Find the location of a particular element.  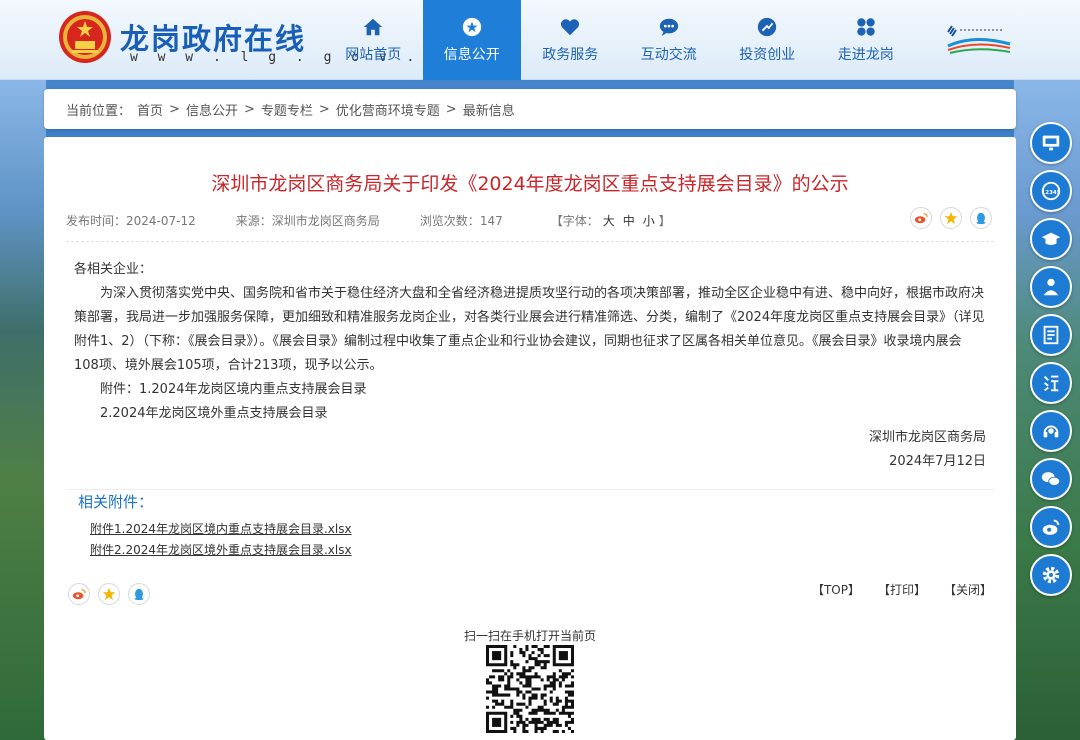

gear-icon is located at coordinates (1051, 575).